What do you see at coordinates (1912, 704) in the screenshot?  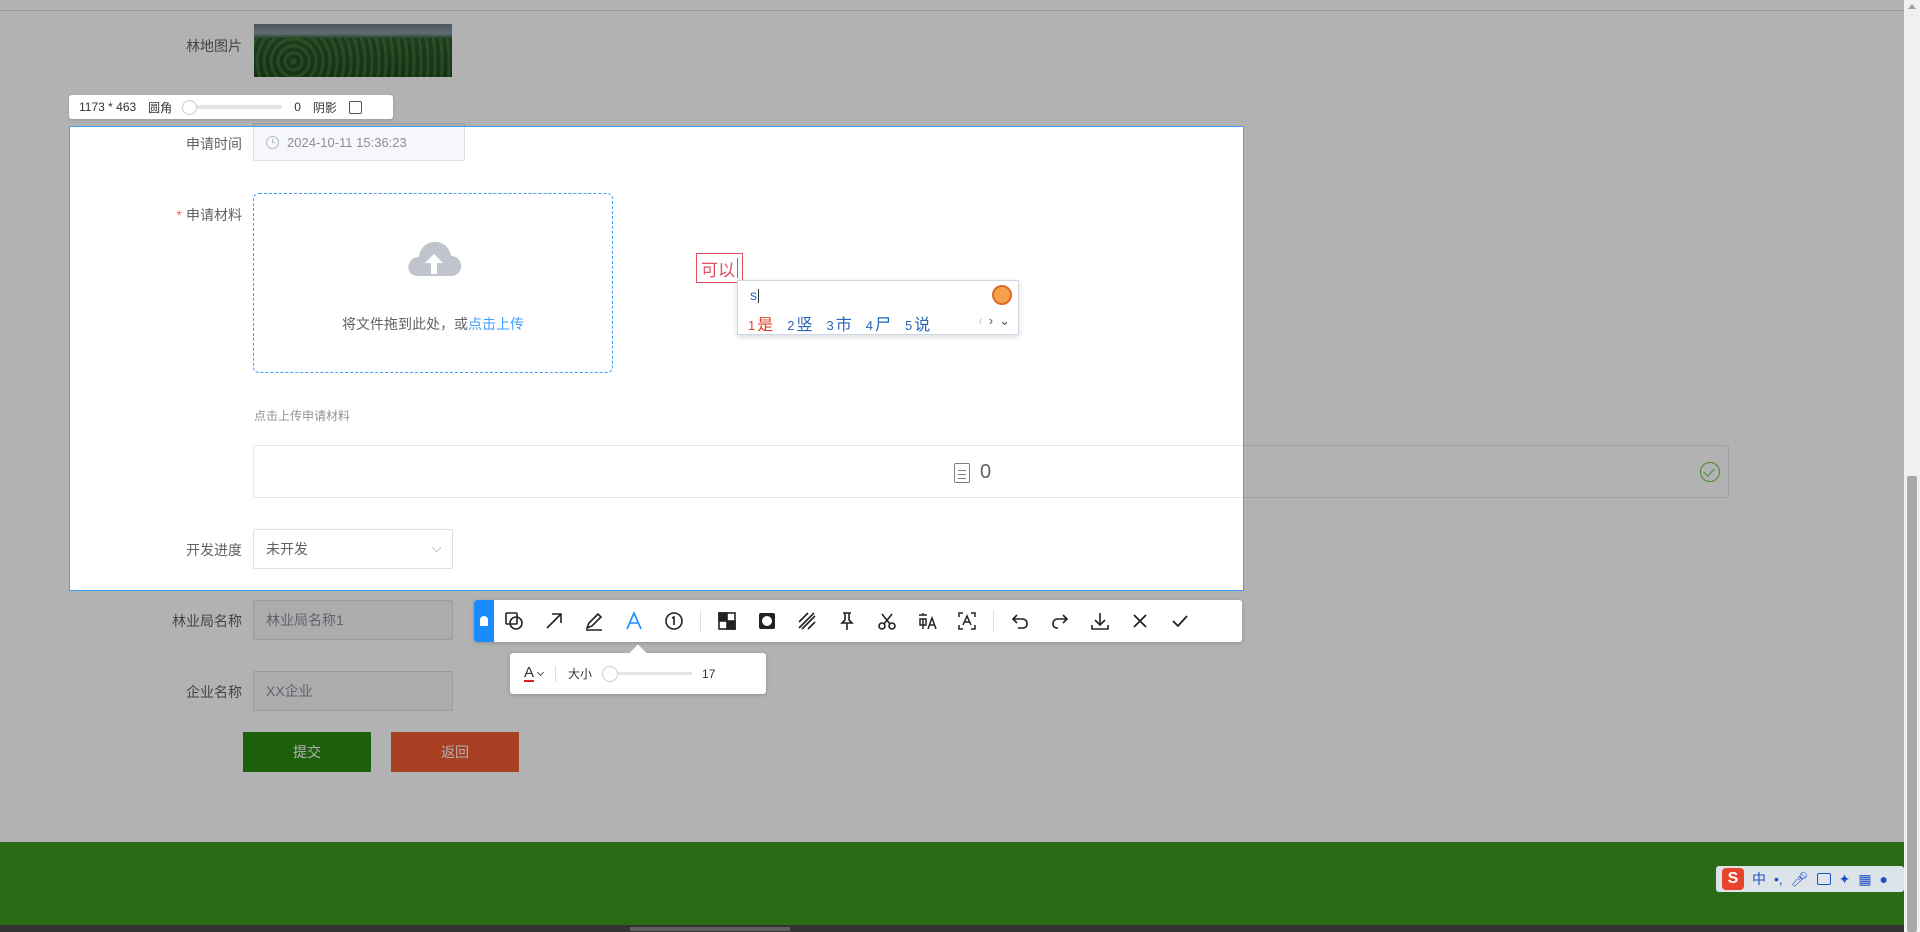 I see `vertical-scroll-thumb` at bounding box center [1912, 704].